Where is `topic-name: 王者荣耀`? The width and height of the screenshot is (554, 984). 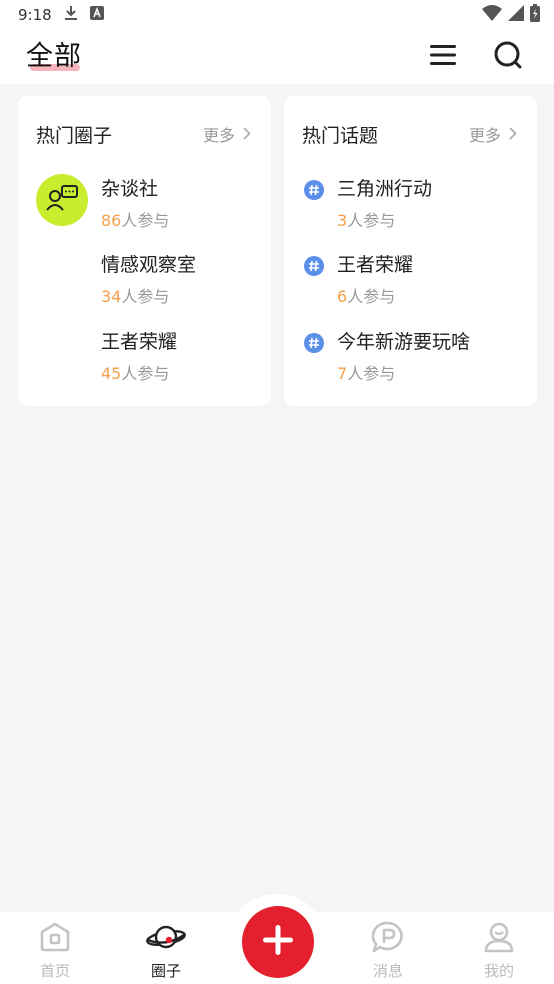
topic-name: 王者荣耀 is located at coordinates (375, 265).